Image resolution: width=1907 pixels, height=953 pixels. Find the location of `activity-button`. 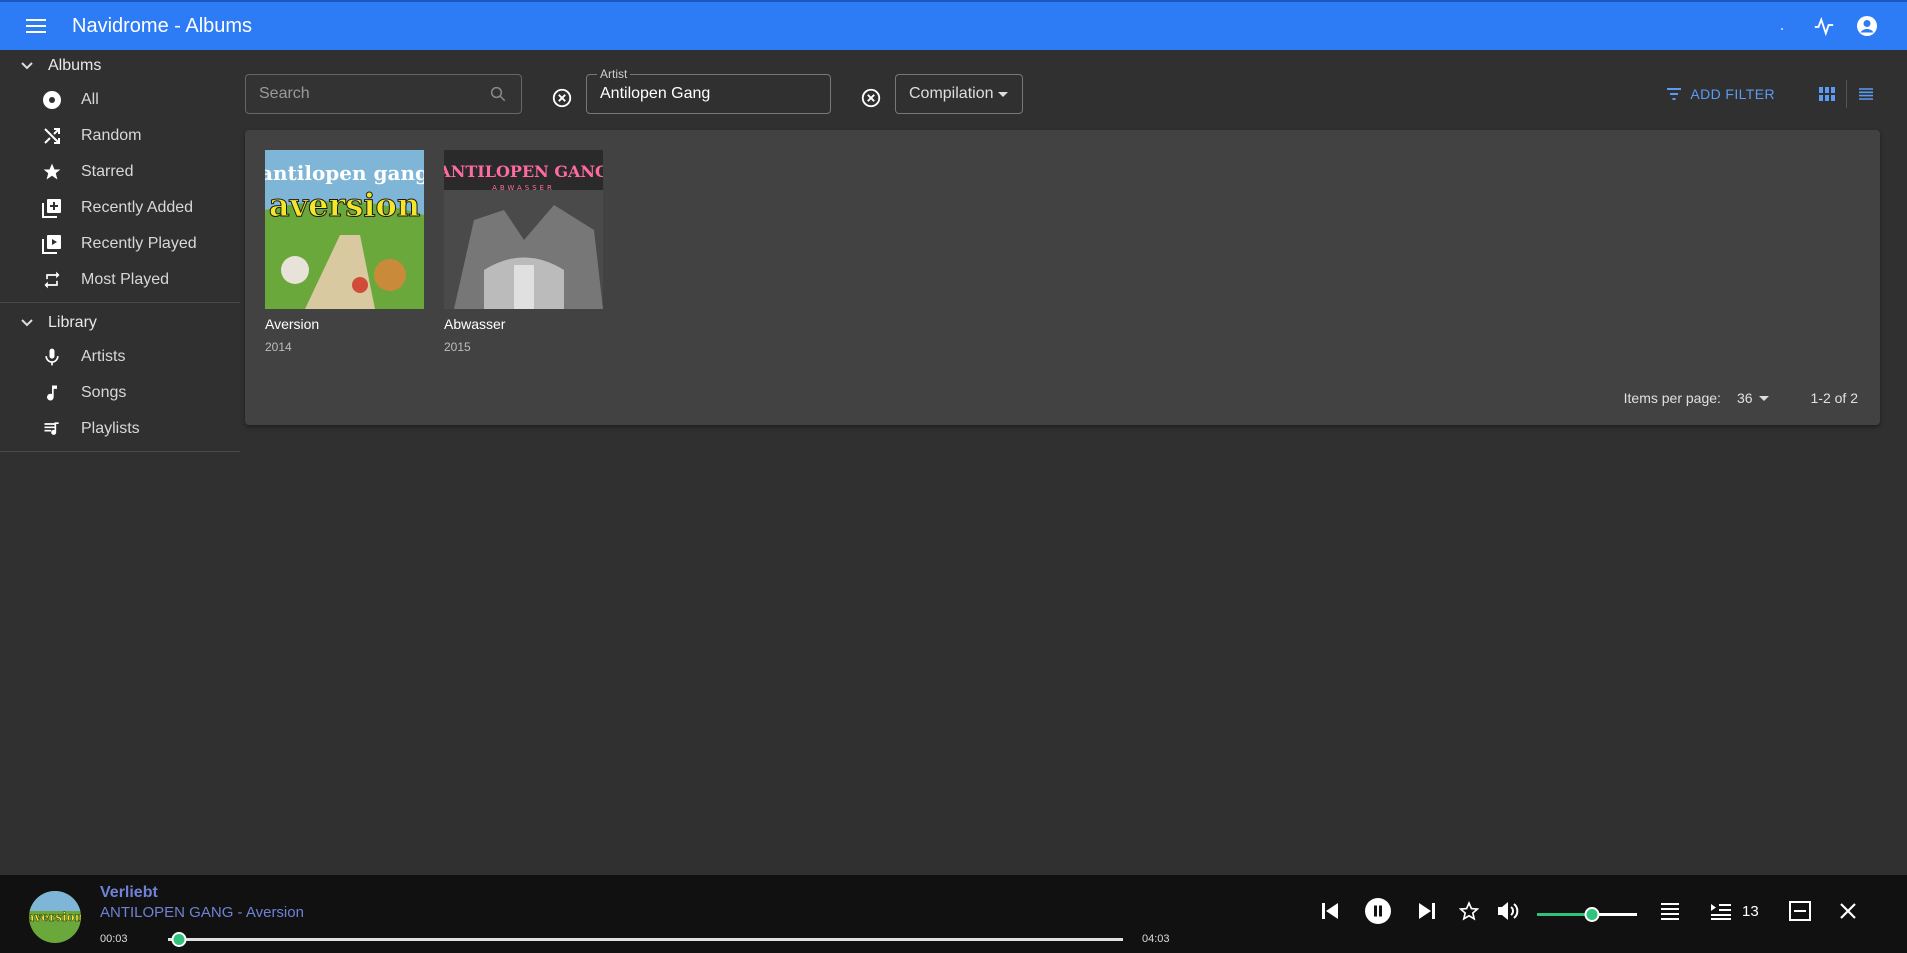

activity-button is located at coordinates (1824, 28).